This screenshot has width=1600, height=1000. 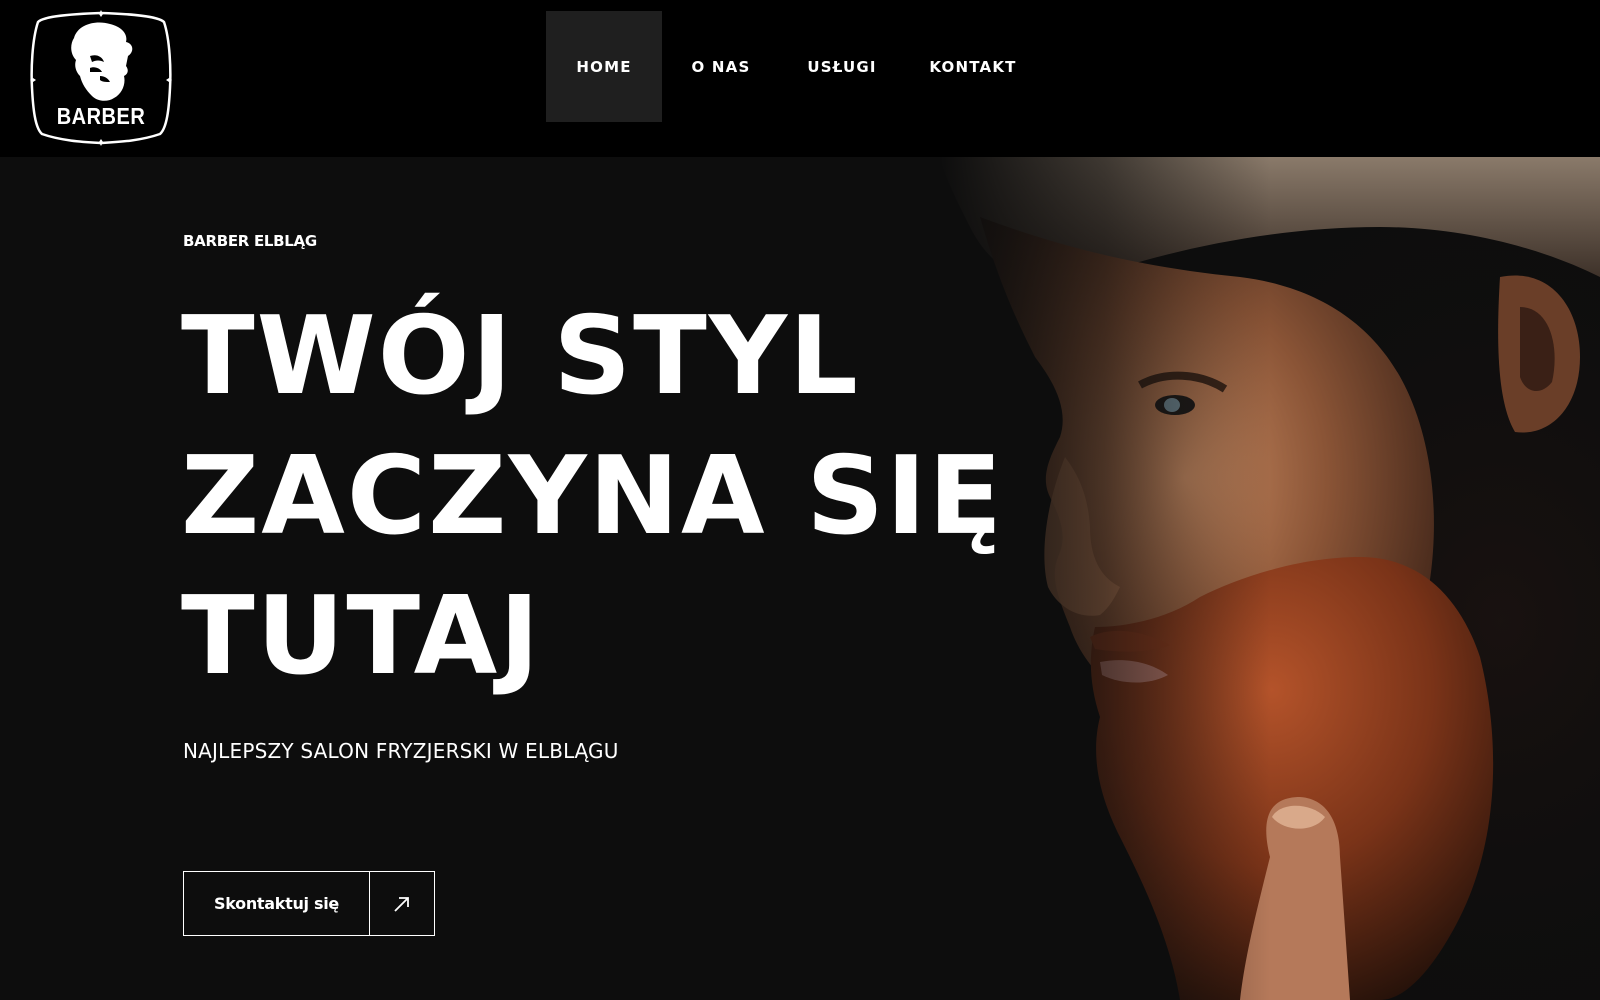 What do you see at coordinates (101, 116) in the screenshot?
I see `logo-text: BARBER` at bounding box center [101, 116].